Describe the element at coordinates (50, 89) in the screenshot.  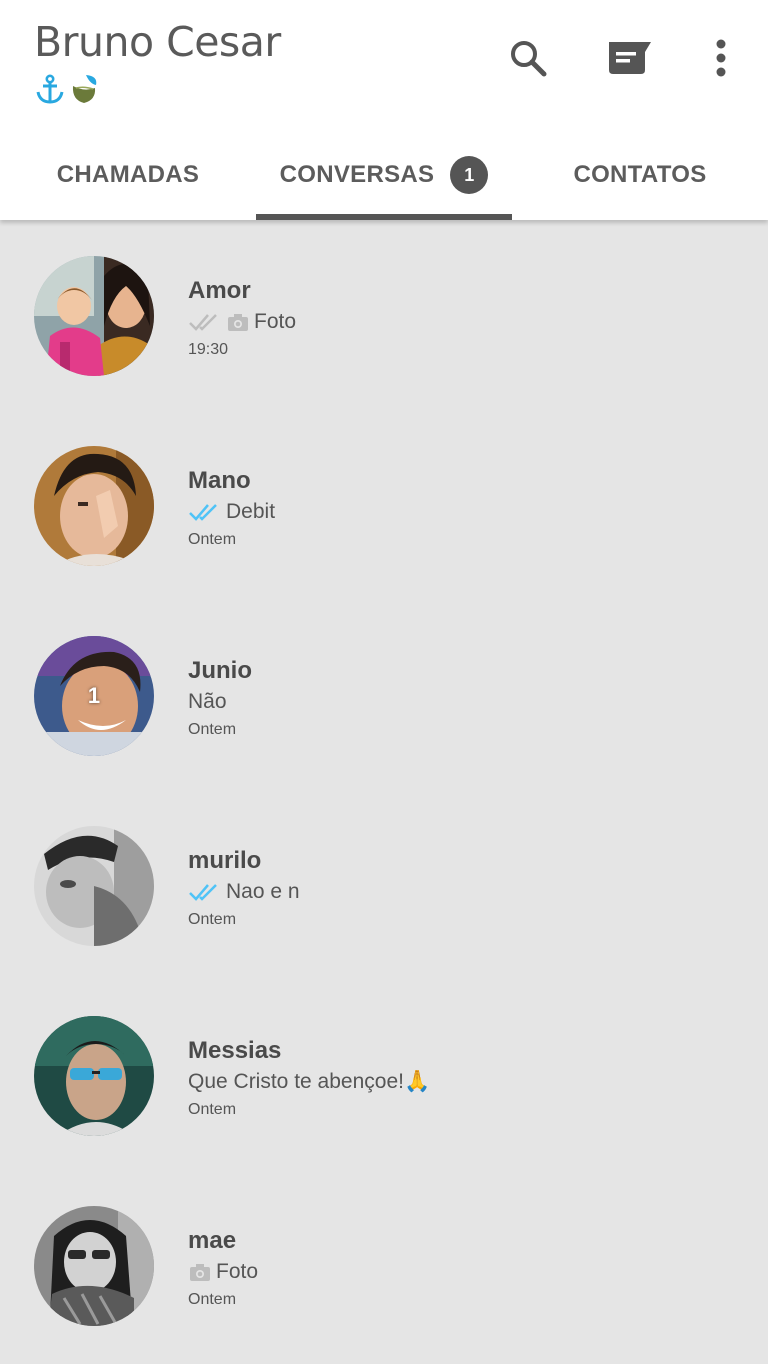
I see `anchor-icon` at that location.